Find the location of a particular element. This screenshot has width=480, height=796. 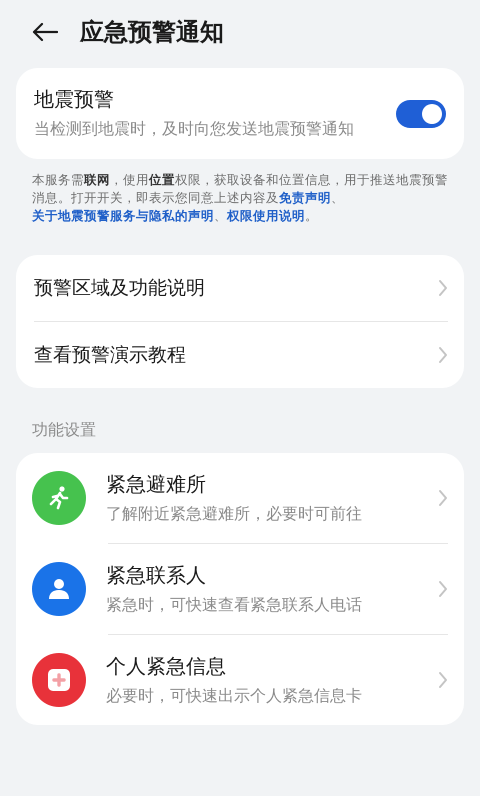

setting-description: 当检测到地震时，及时向您发送地震预警通知 is located at coordinates (194, 129).